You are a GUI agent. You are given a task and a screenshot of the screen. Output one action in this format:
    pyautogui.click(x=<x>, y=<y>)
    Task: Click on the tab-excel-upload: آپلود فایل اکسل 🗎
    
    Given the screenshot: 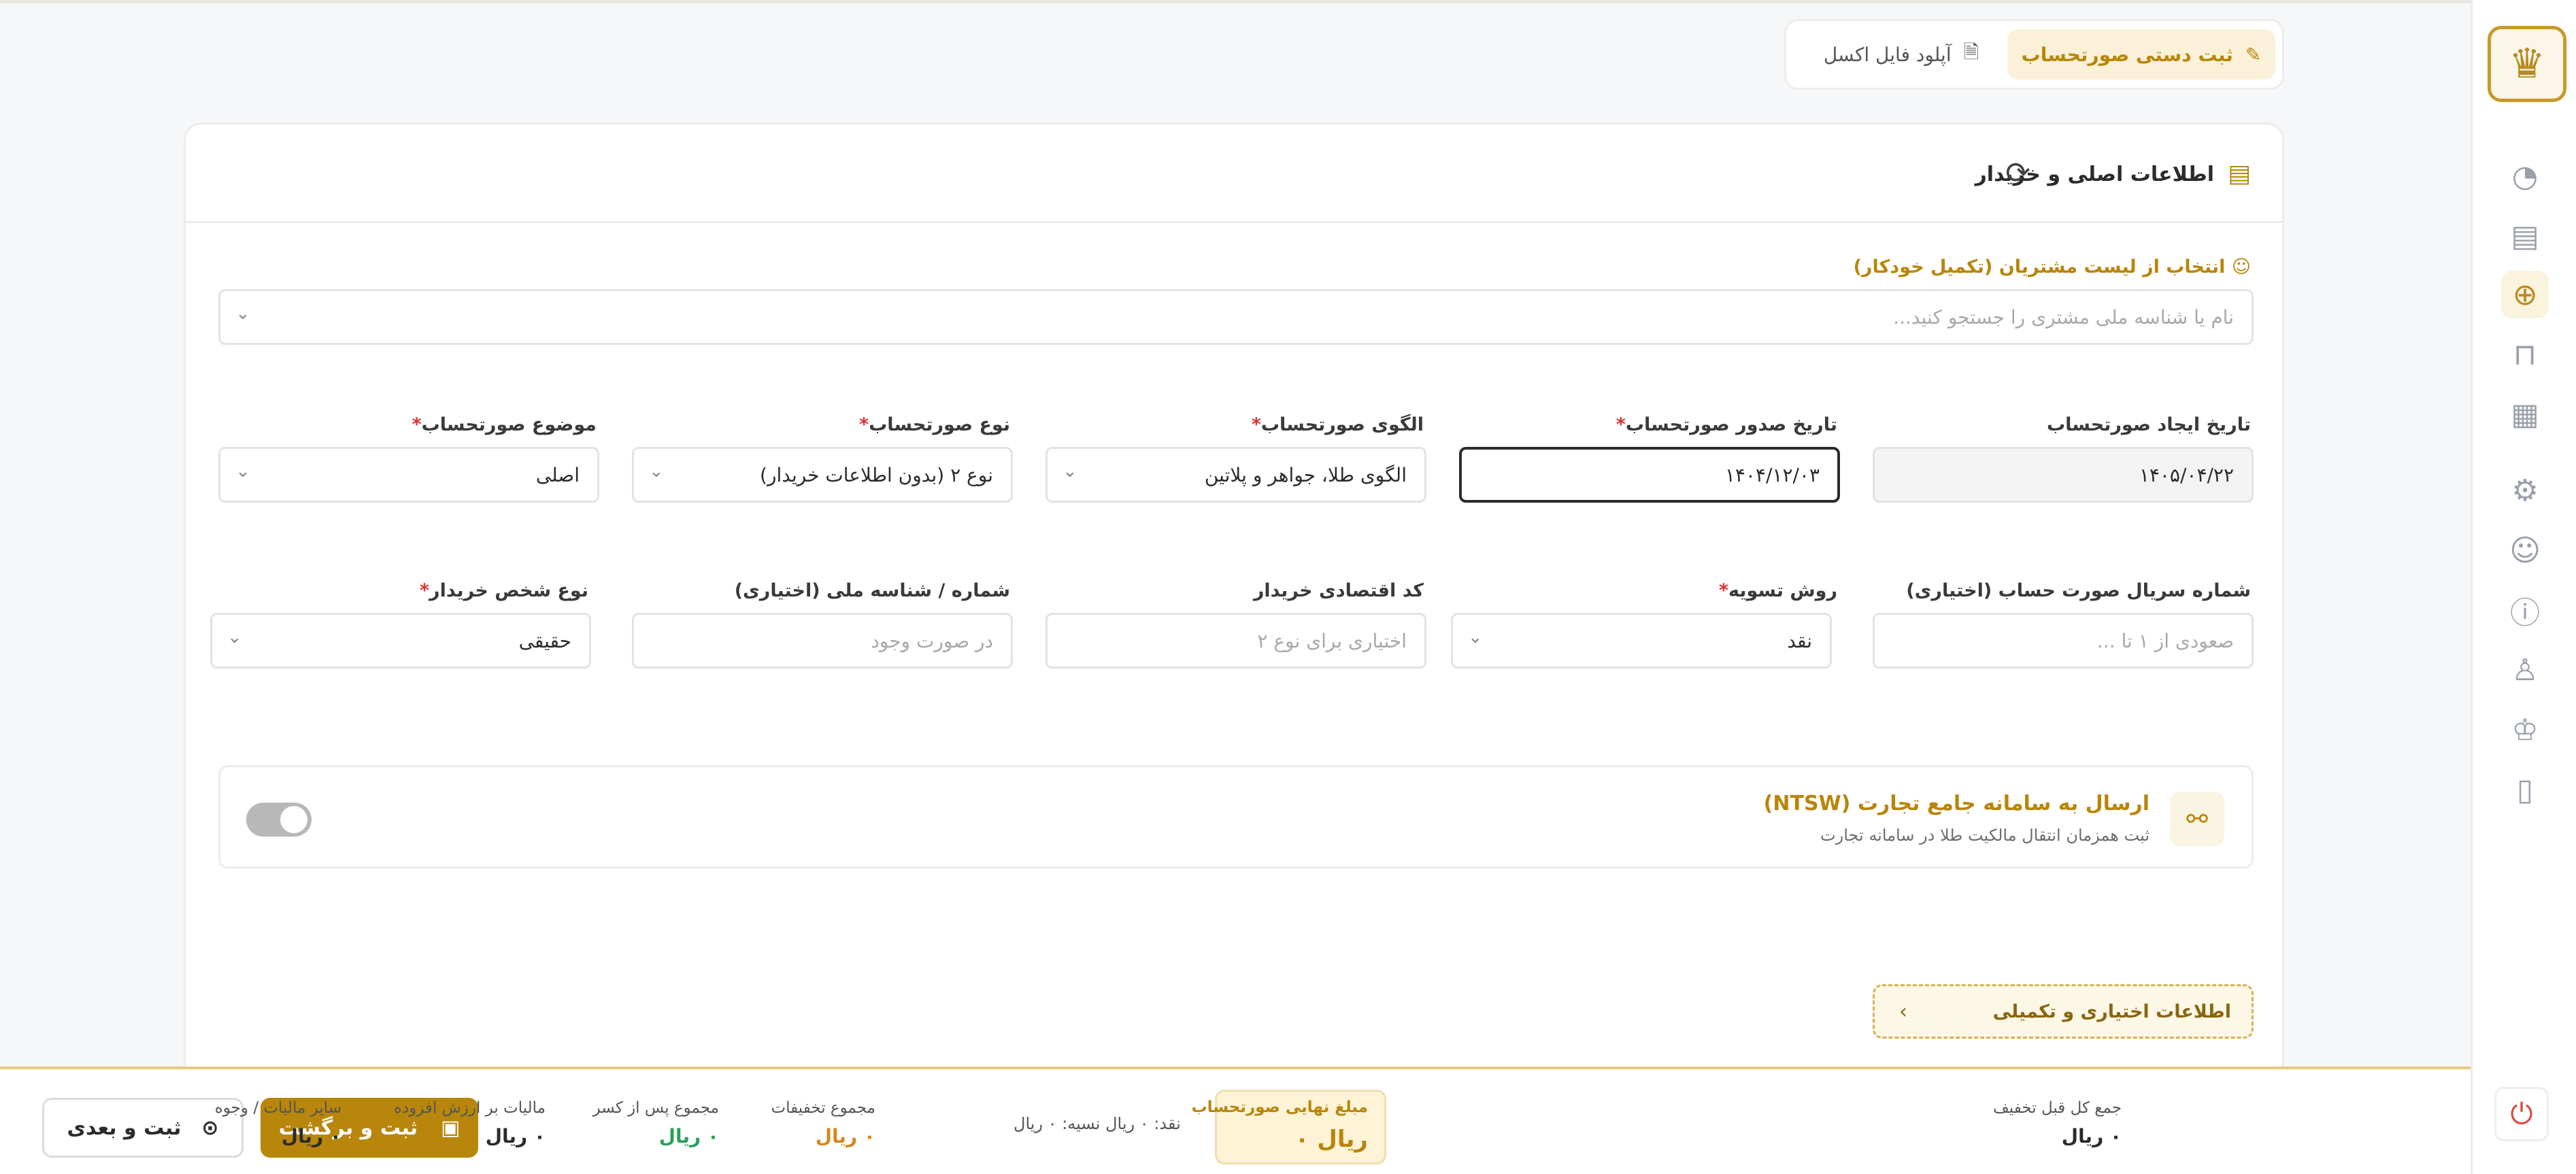 What is the action you would take?
    pyautogui.click(x=1901, y=54)
    